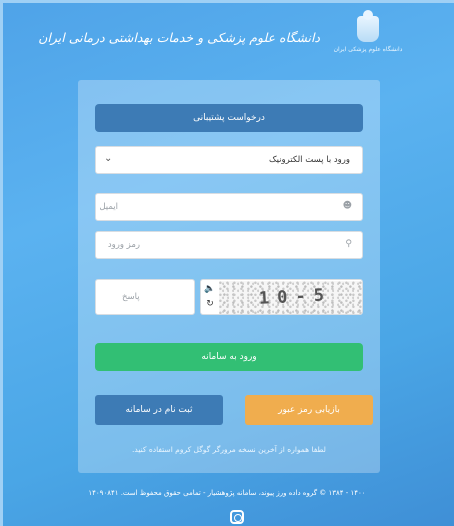 The image size is (454, 526). I want to click on support-request-button: درخواست پشتیبانی, so click(229, 118).